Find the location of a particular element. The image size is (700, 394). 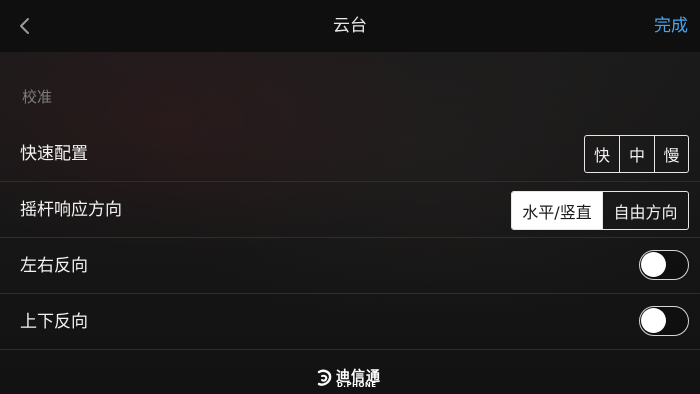

quick-config-segmented-control: 快 中 慢 is located at coordinates (636, 154).